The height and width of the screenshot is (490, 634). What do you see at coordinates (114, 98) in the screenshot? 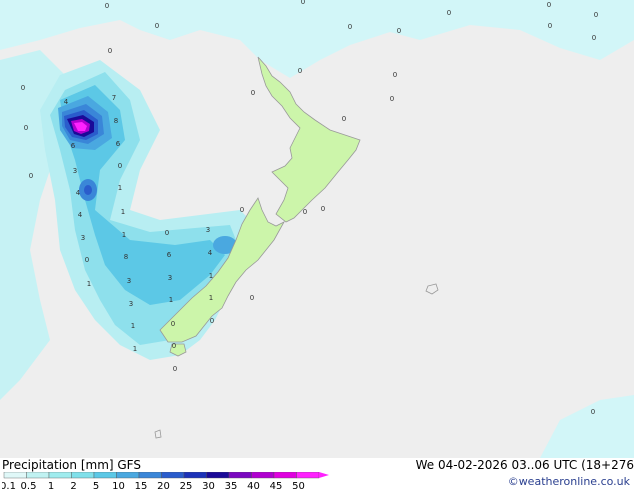
I see `value-label: 7` at bounding box center [114, 98].